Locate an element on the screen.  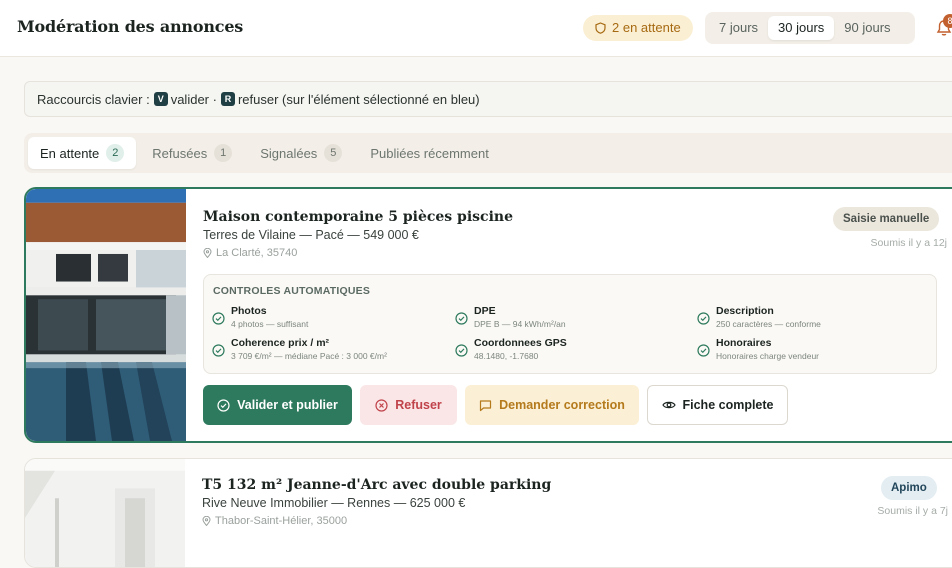
tab-count-badge: 1 is located at coordinates (223, 153).